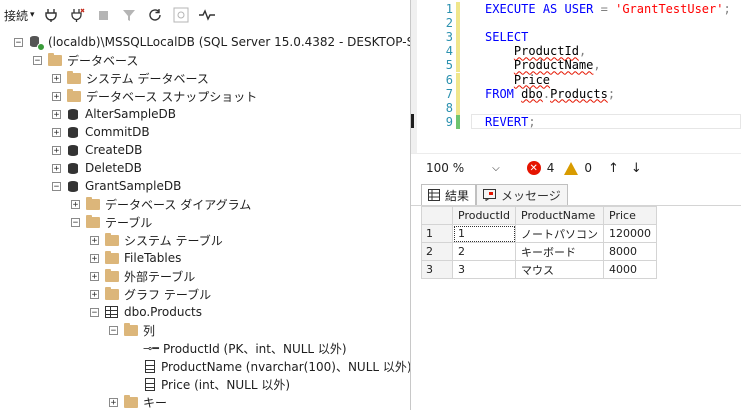  What do you see at coordinates (412, 121) in the screenshot?
I see `caret-marker` at bounding box center [412, 121].